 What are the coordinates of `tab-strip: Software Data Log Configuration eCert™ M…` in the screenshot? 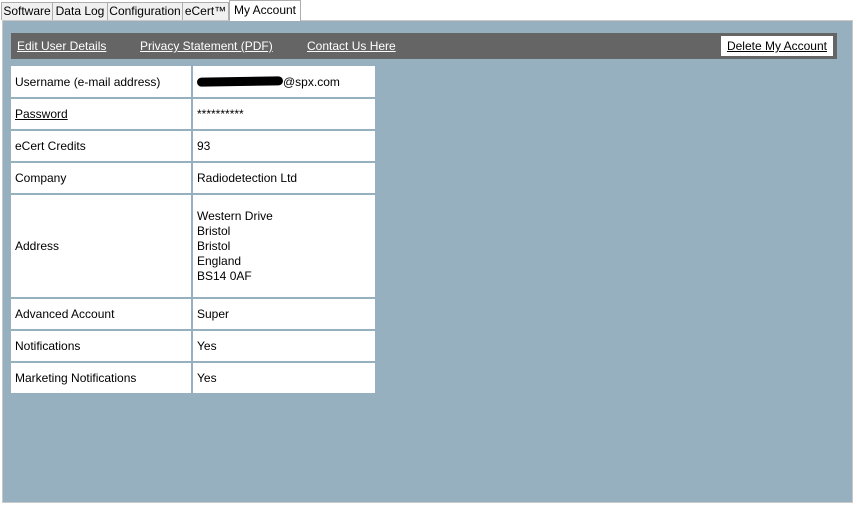 It's located at (428, 11).